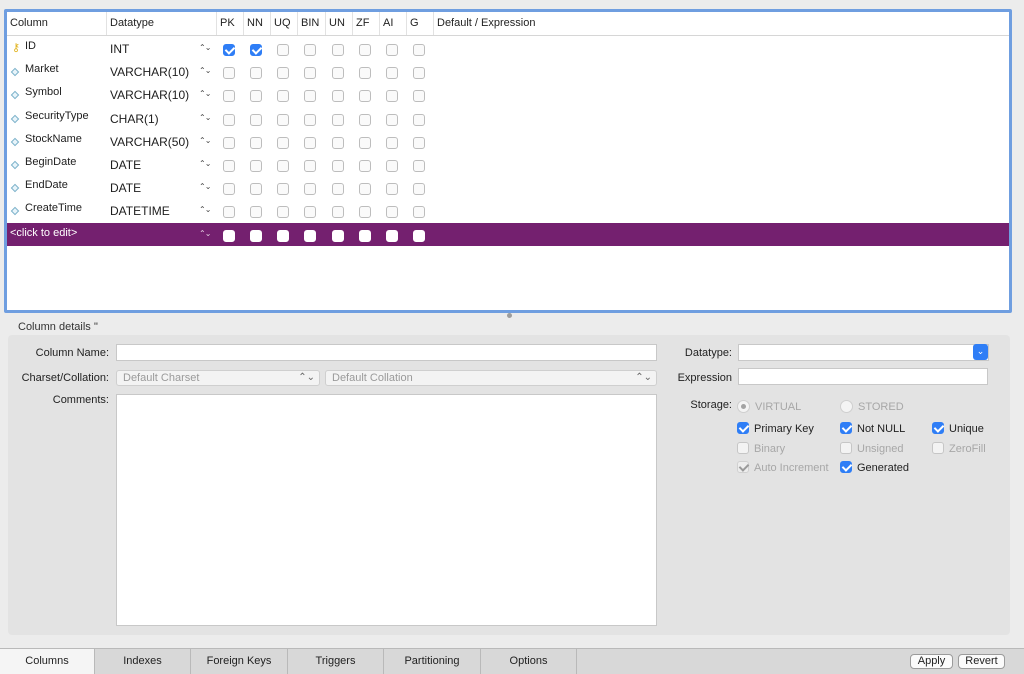 The height and width of the screenshot is (674, 1024). What do you see at coordinates (863, 352) in the screenshot?
I see `datatype-combobox: ⌄` at bounding box center [863, 352].